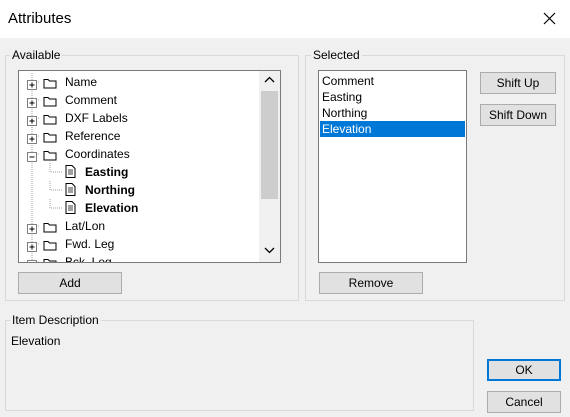  I want to click on tree-item: Northing, so click(137, 190).